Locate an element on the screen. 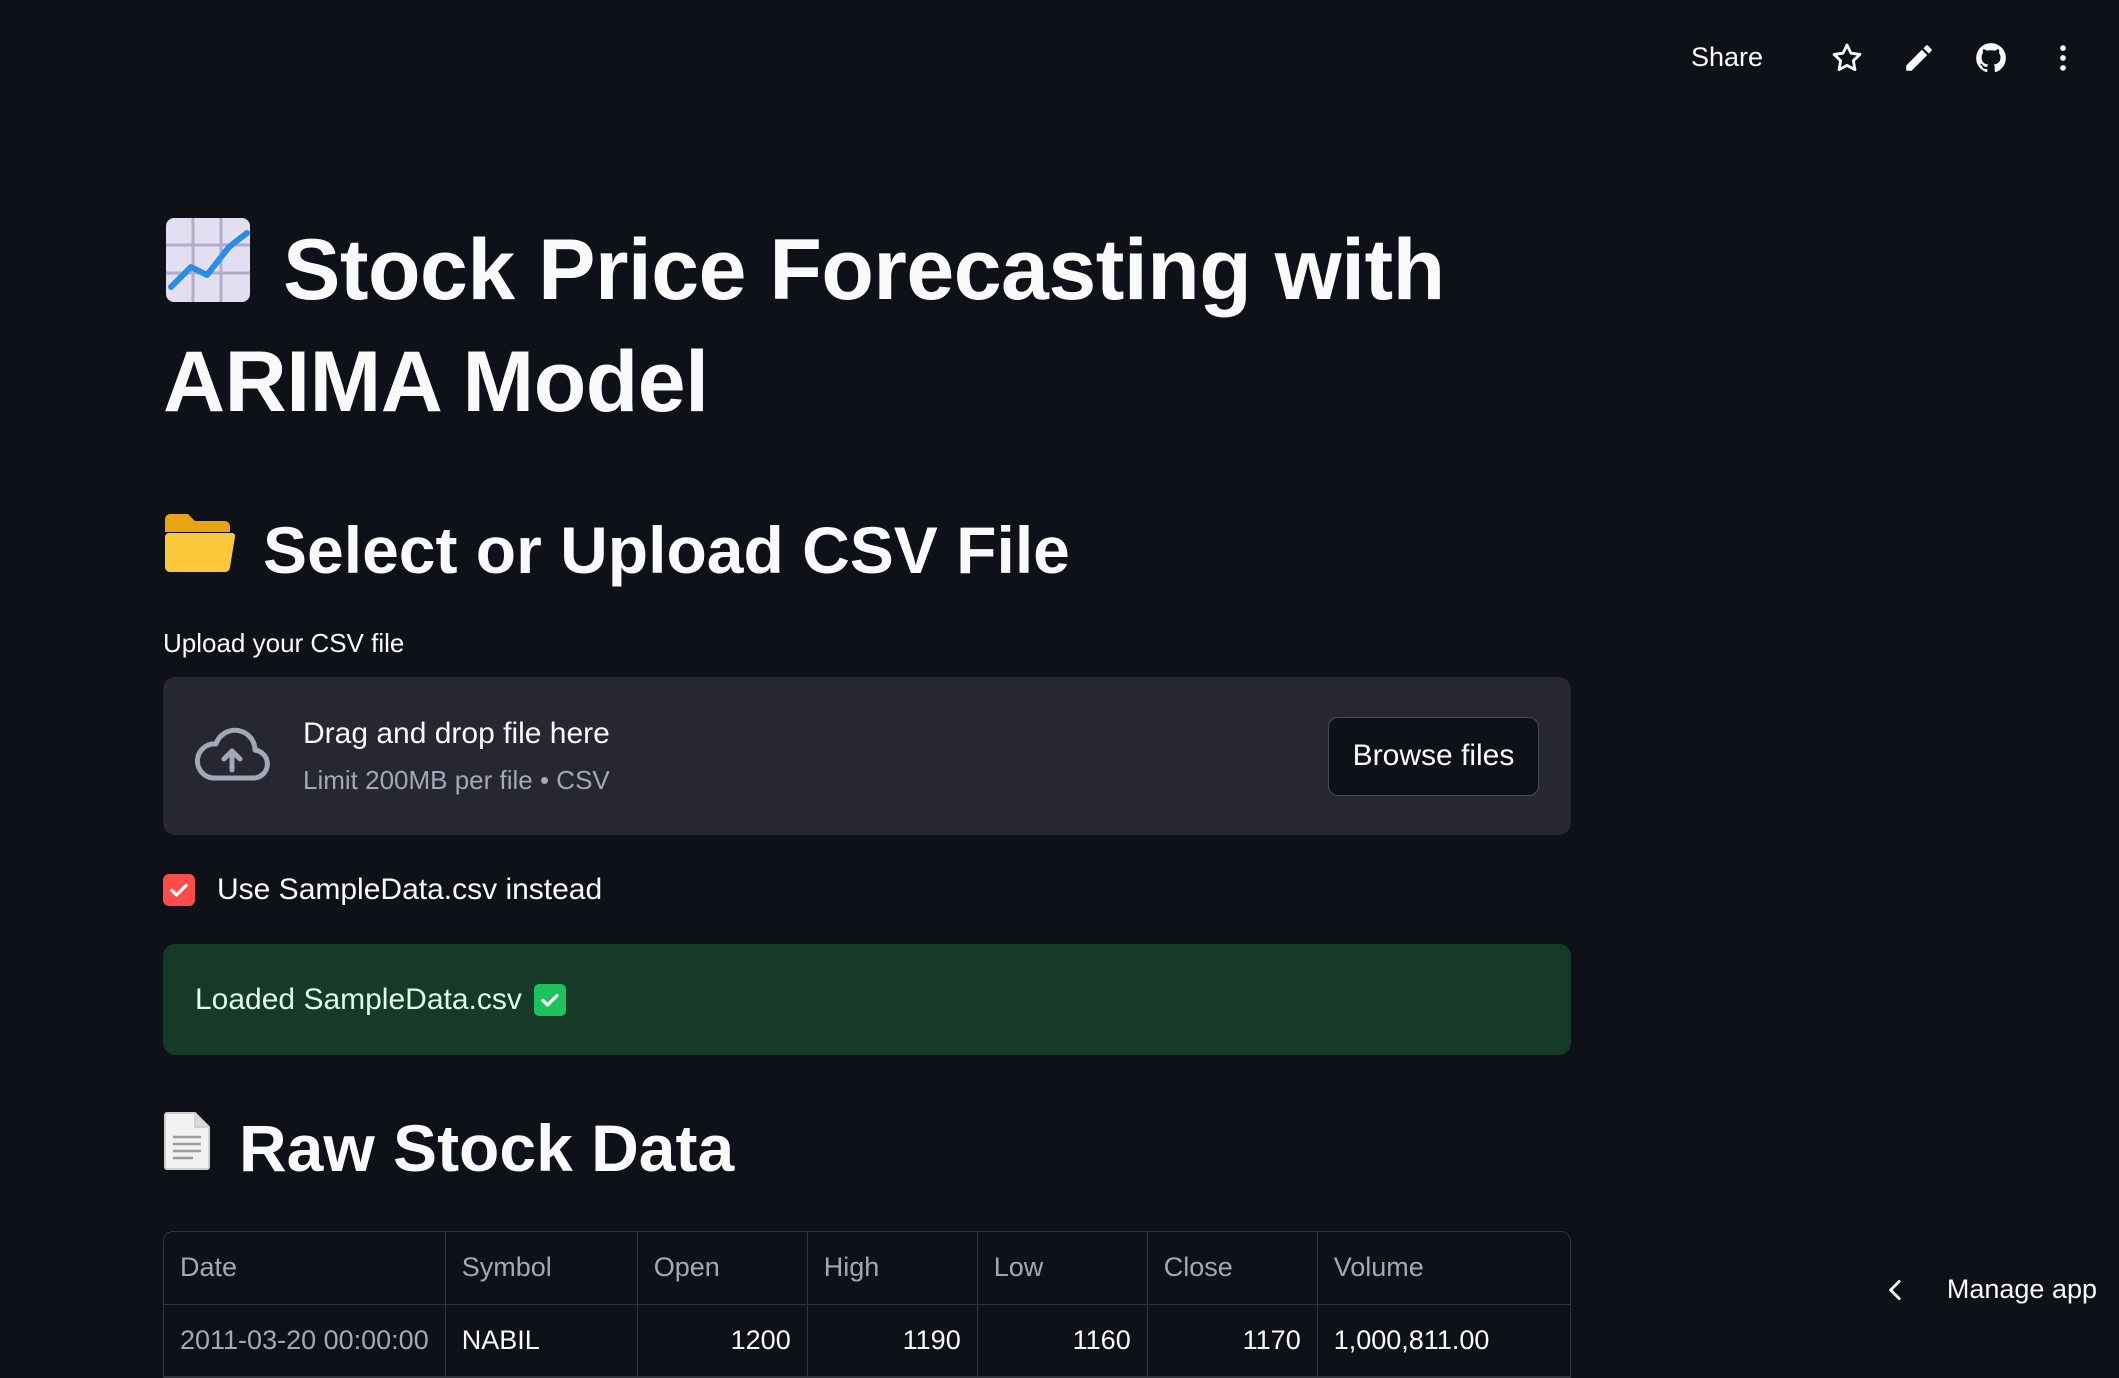 The width and height of the screenshot is (2119, 1378). page-title: Stock Price Forecasting with ARIMA Model is located at coordinates (867, 325).